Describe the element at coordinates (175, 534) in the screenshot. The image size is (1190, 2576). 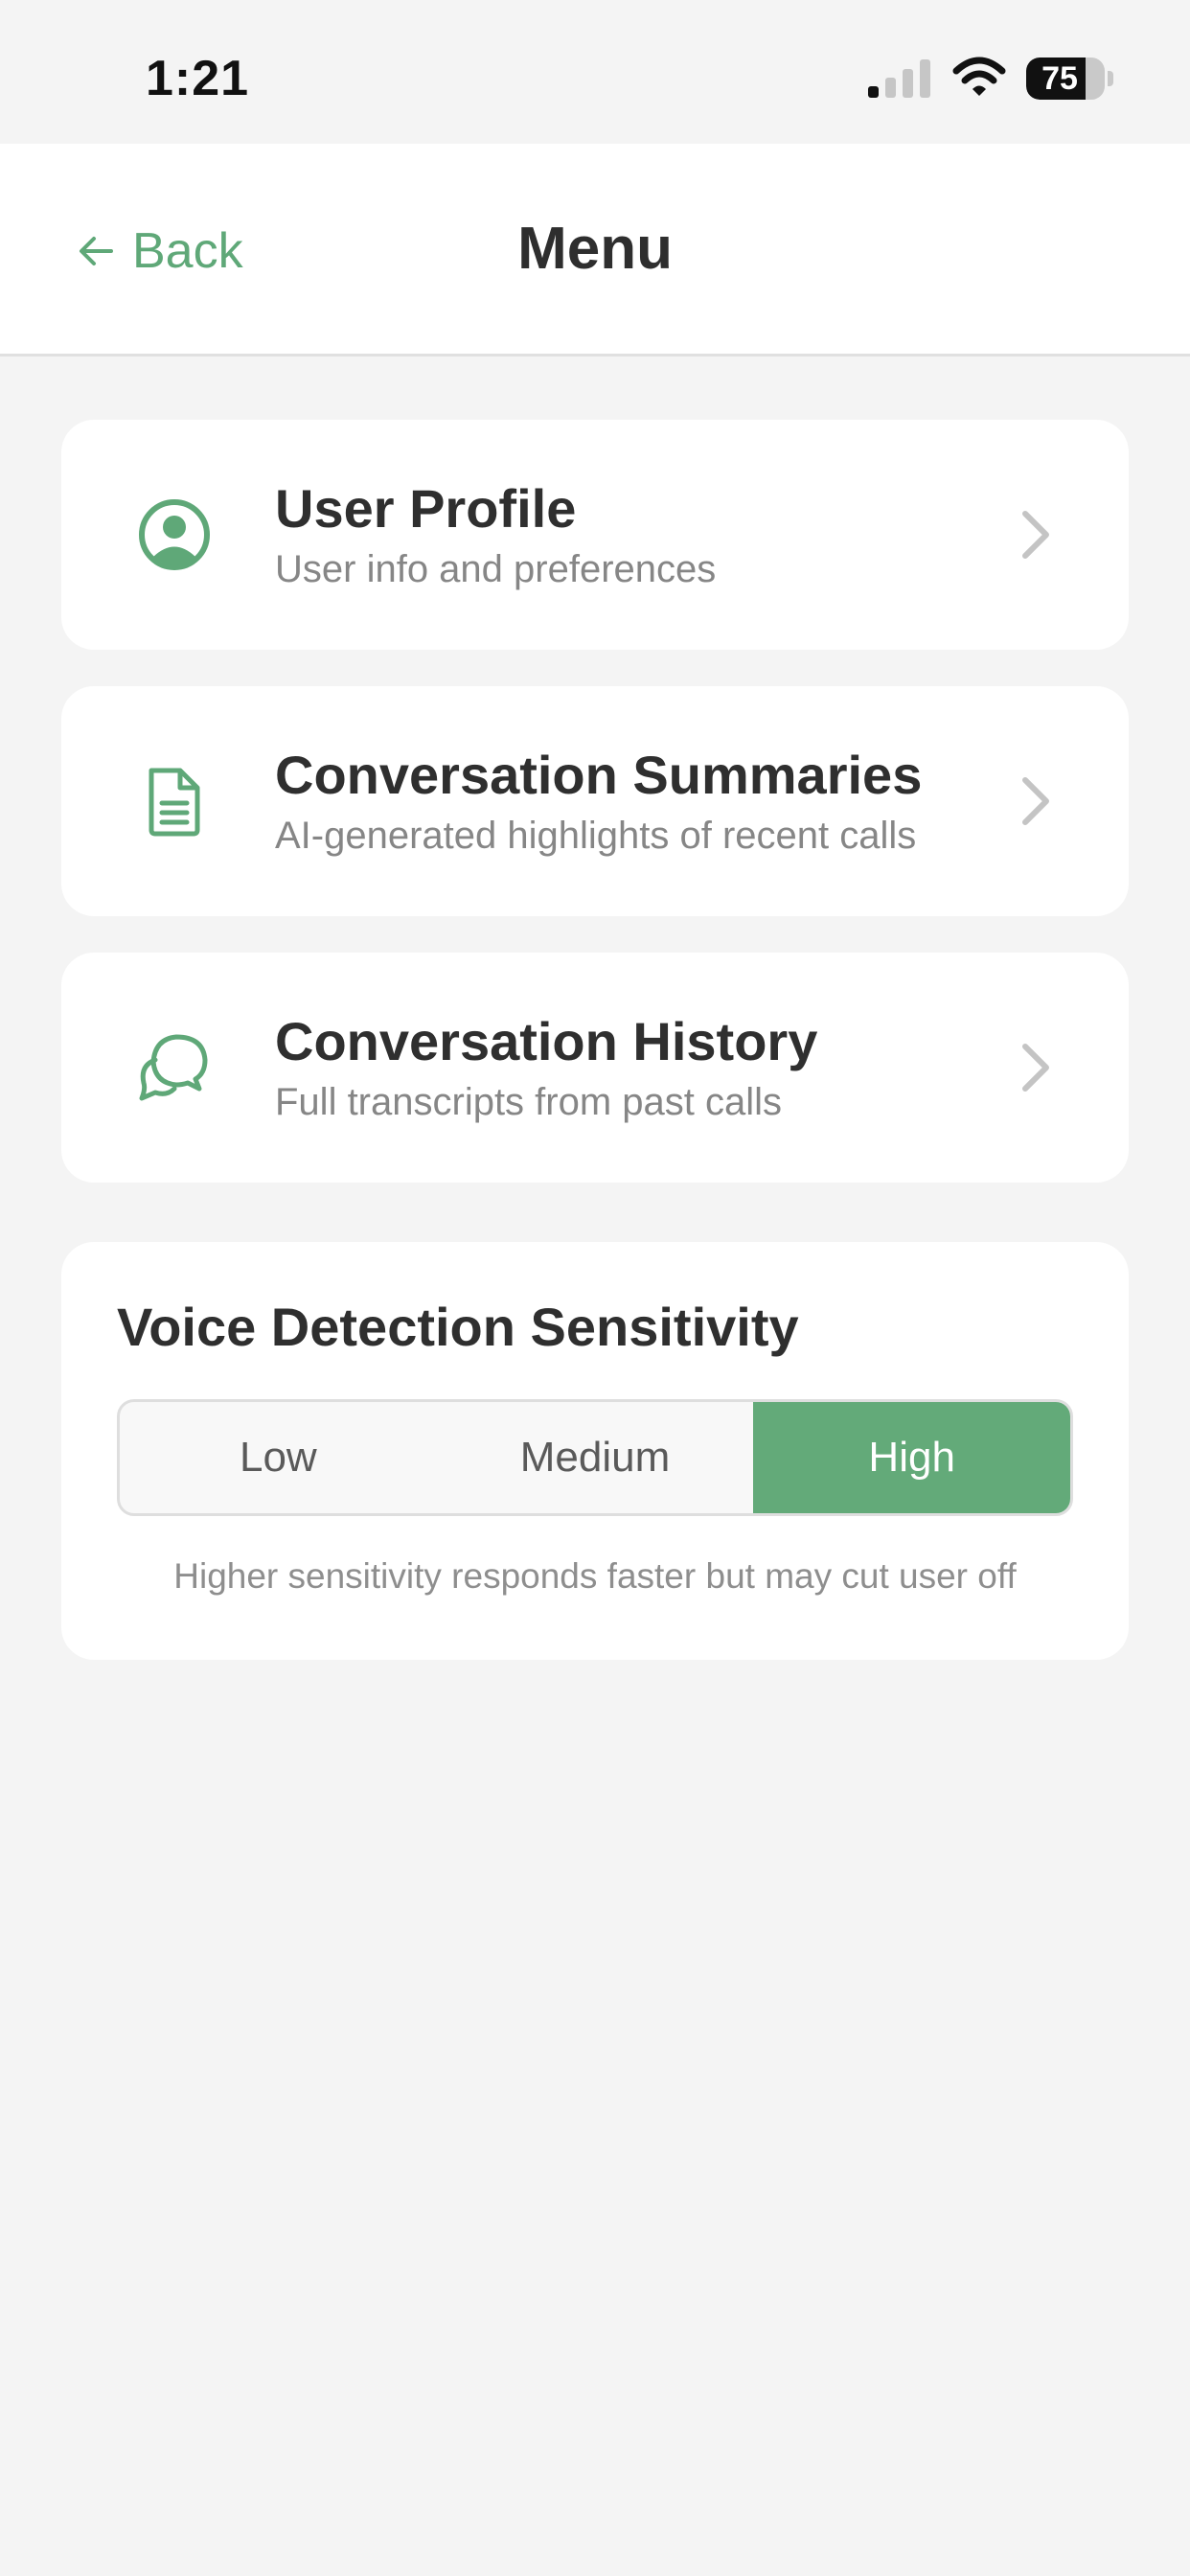
I see `user-circle-icon` at that location.